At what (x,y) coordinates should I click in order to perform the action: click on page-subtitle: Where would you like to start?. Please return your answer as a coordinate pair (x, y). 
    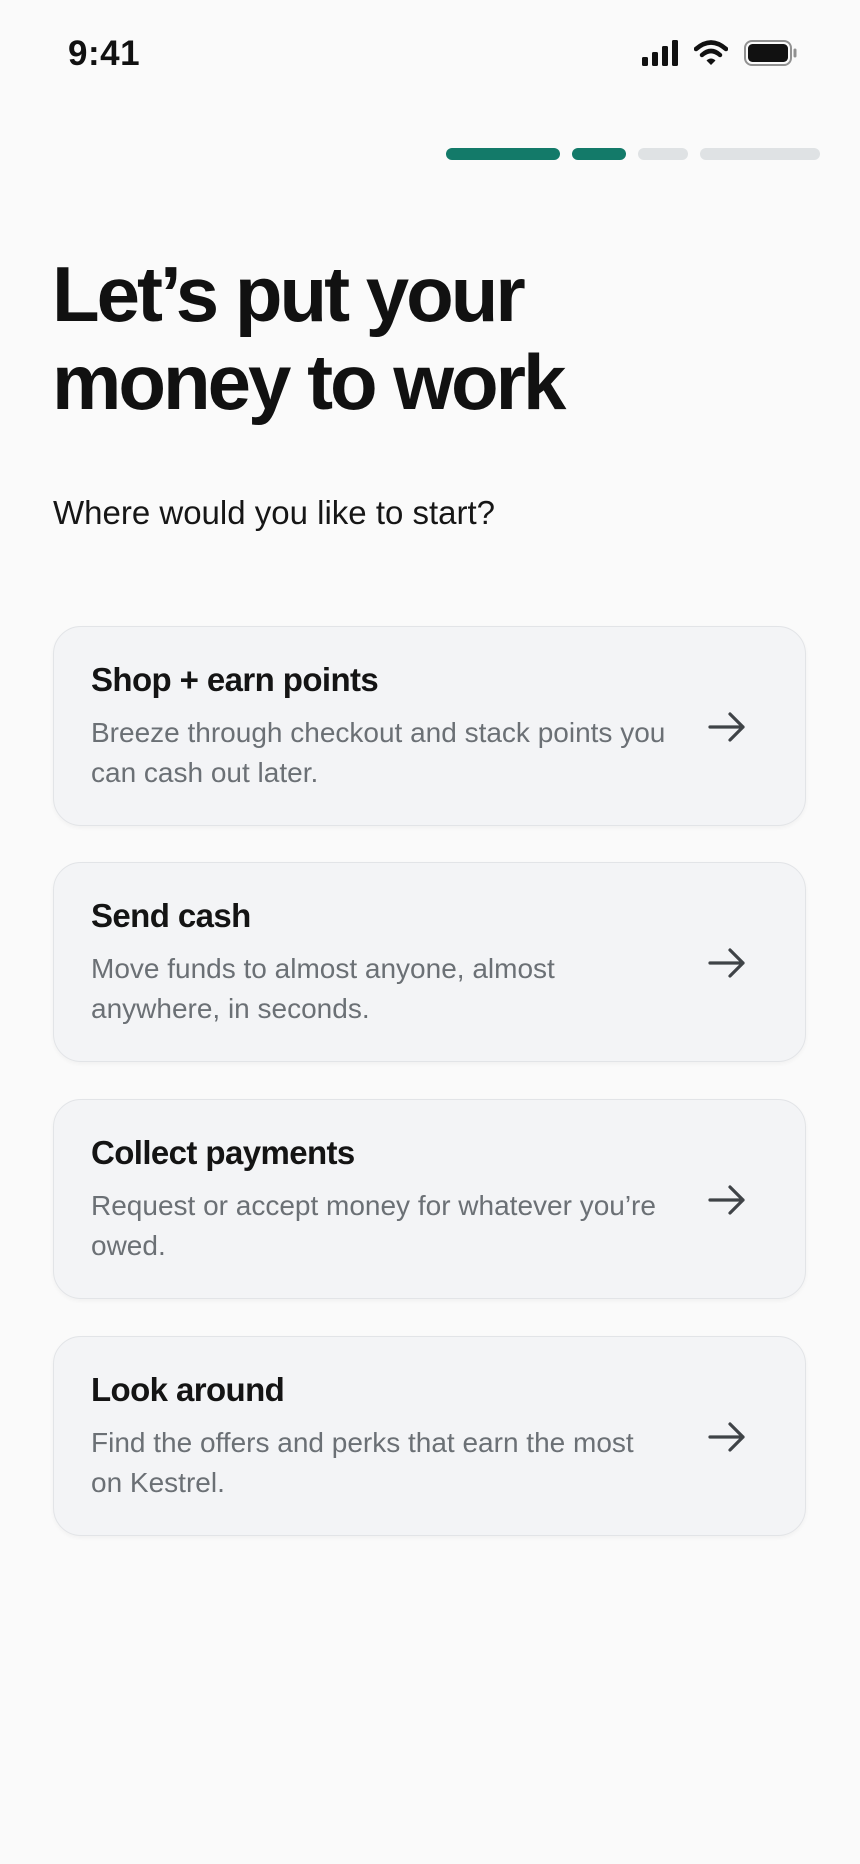
    Looking at the image, I should click on (274, 512).